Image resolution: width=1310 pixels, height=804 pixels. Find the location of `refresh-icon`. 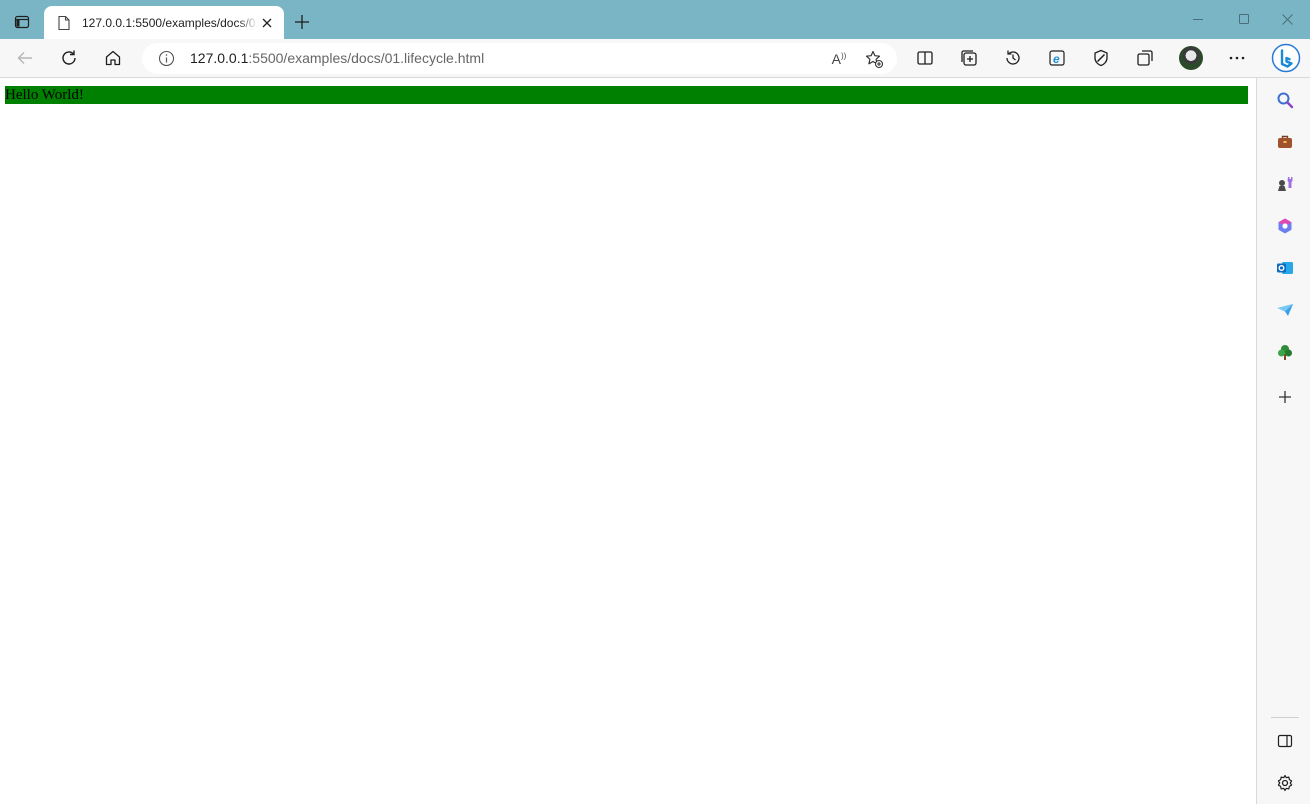

refresh-icon is located at coordinates (69, 58).